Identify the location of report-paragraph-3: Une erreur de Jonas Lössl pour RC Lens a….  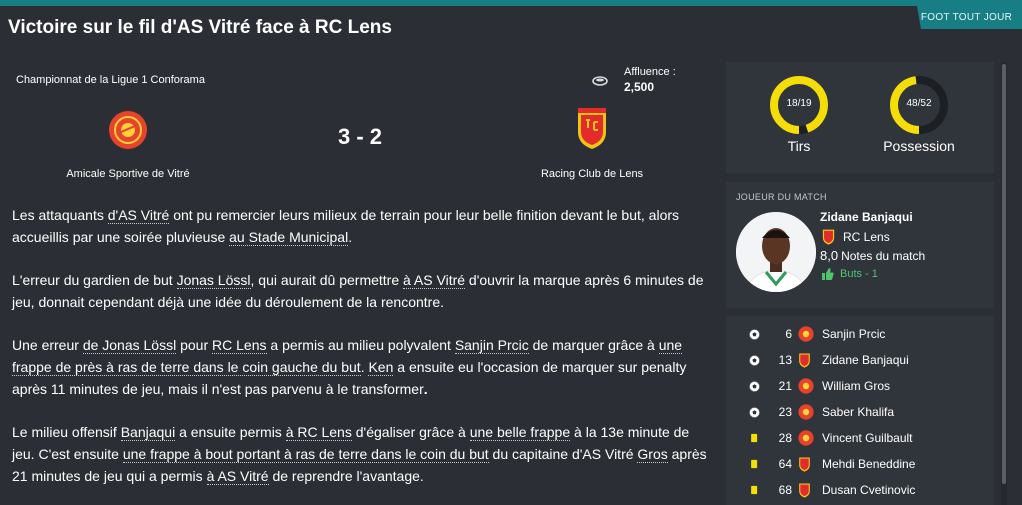
(349, 367).